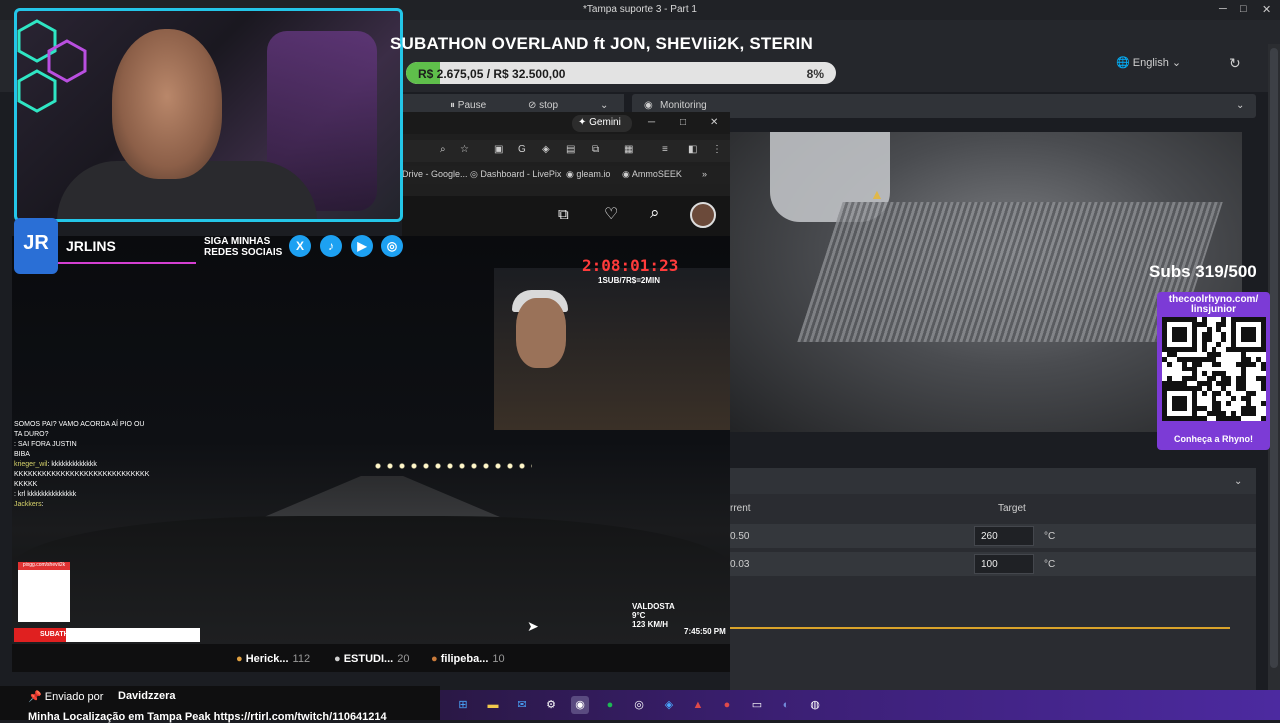 The height and width of the screenshot is (723, 1280). Describe the element at coordinates (815, 705) in the screenshot. I see `app-icon: ◍` at that location.